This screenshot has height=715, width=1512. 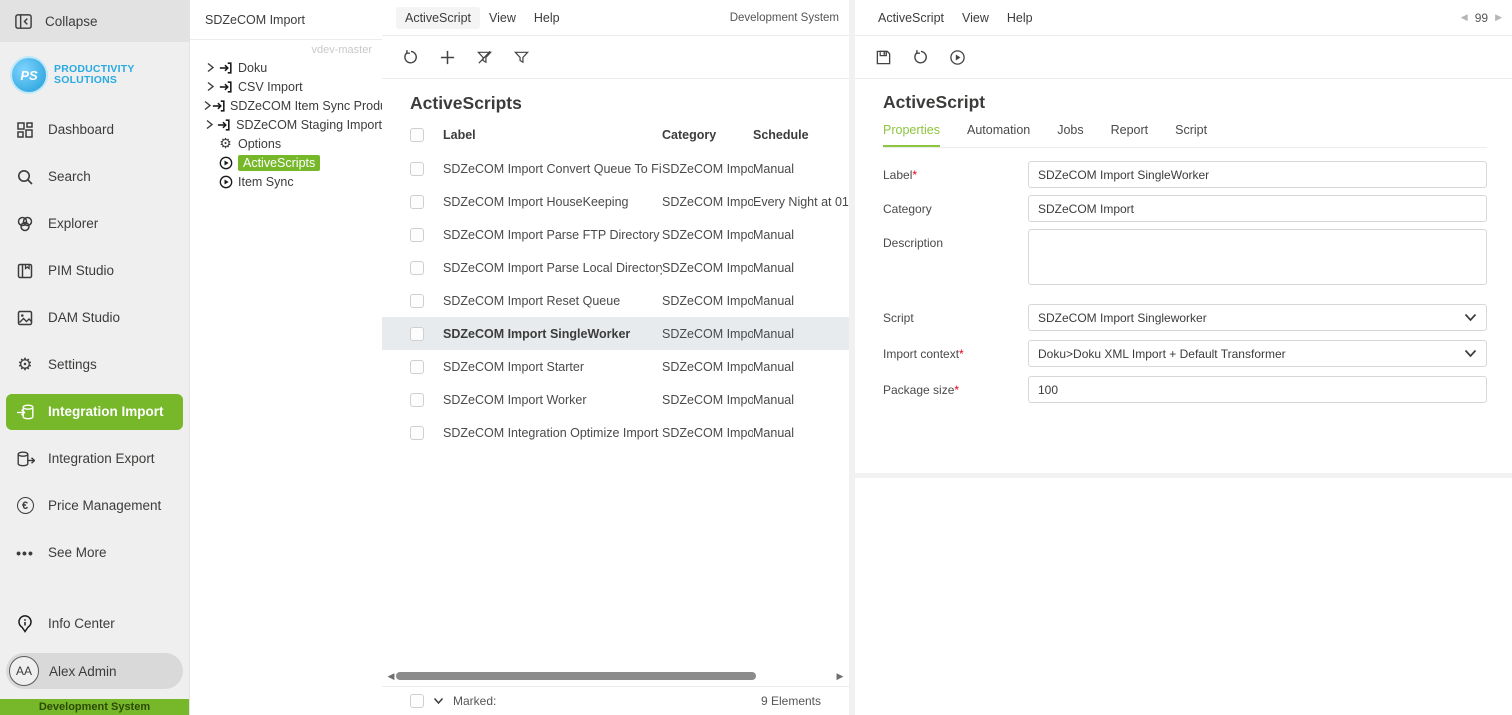 What do you see at coordinates (801, 135) in the screenshot?
I see `column-schedule: Schedule` at bounding box center [801, 135].